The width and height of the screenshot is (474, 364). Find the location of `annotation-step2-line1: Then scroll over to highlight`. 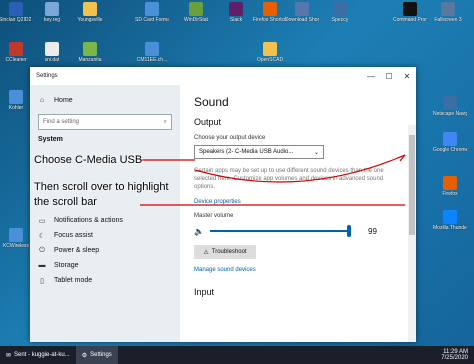

annotation-step2-line1: Then scroll over to highlight is located at coordinates (101, 187).